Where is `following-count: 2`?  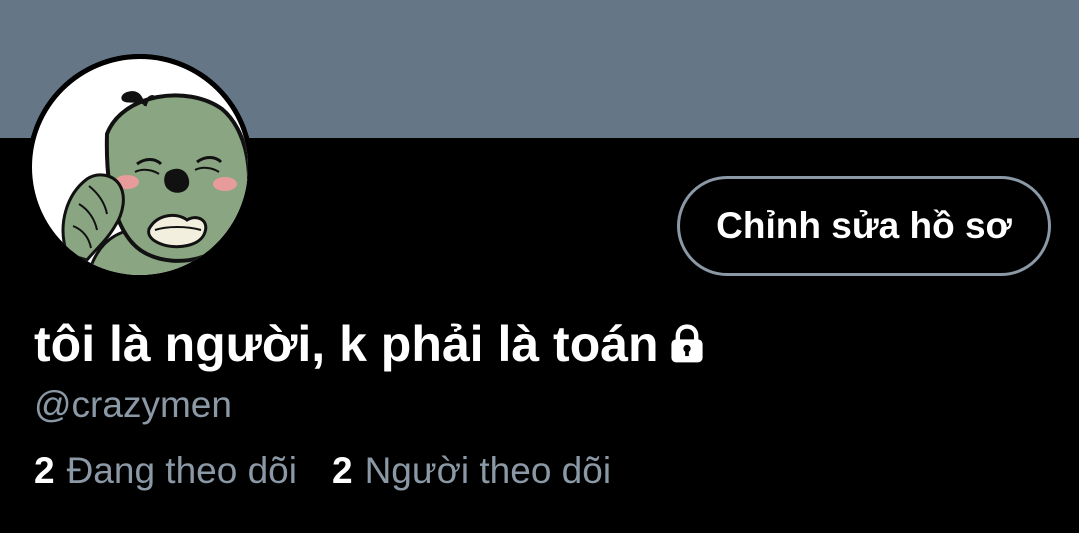
following-count: 2 is located at coordinates (44, 470).